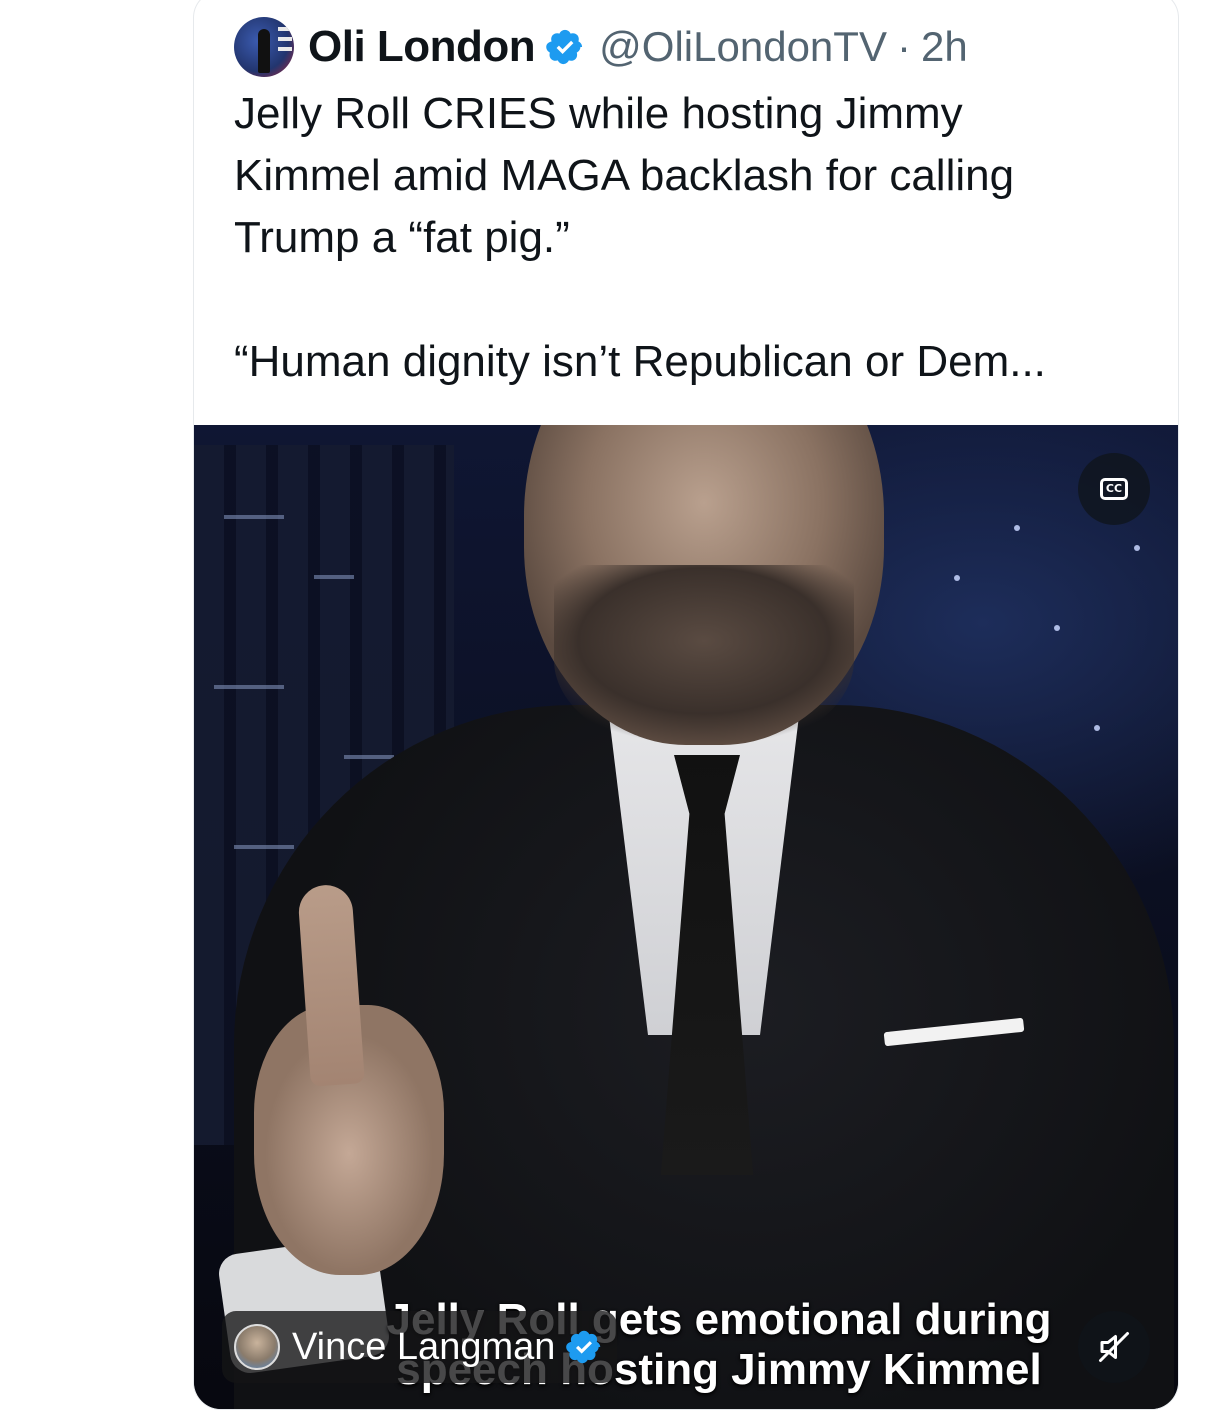 This screenshot has height=1410, width=1206. I want to click on closed-captions-icon: CC, so click(1114, 489).